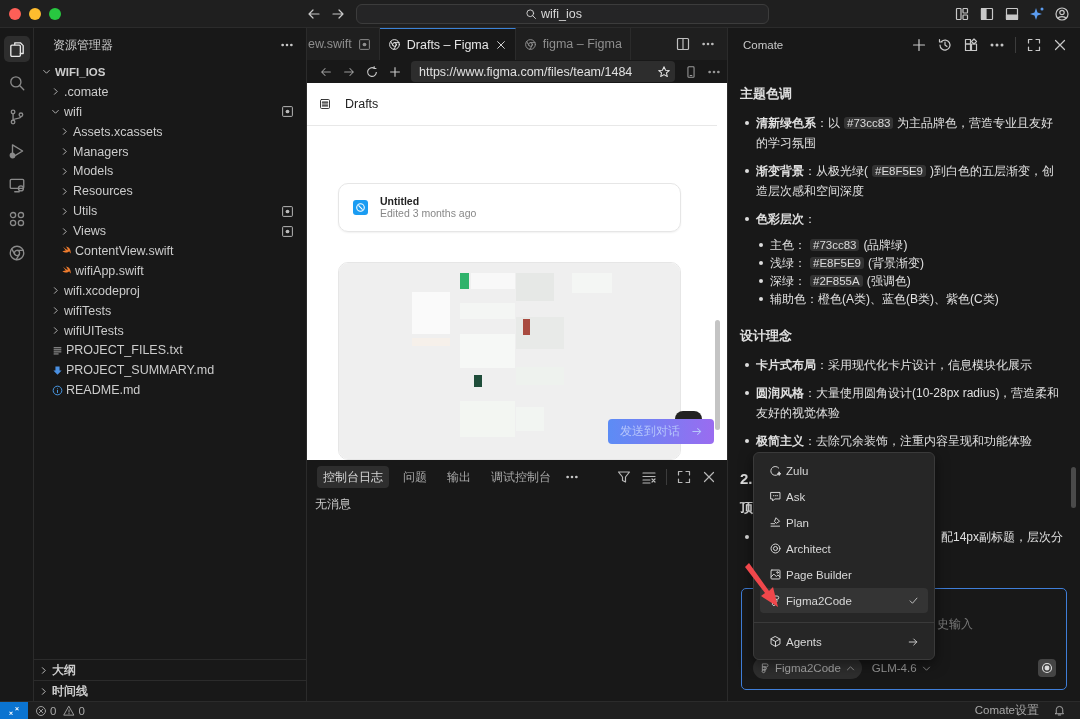 The width and height of the screenshot is (1080, 719). Describe the element at coordinates (171, 111) in the screenshot. I see `tree-item: wifi` at that location.